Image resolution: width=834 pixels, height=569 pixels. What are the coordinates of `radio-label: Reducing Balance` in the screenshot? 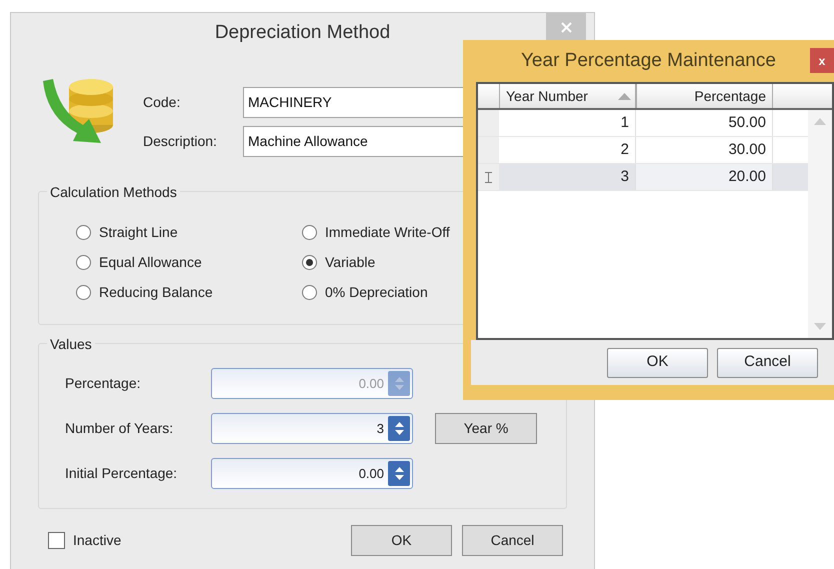 It's located at (156, 292).